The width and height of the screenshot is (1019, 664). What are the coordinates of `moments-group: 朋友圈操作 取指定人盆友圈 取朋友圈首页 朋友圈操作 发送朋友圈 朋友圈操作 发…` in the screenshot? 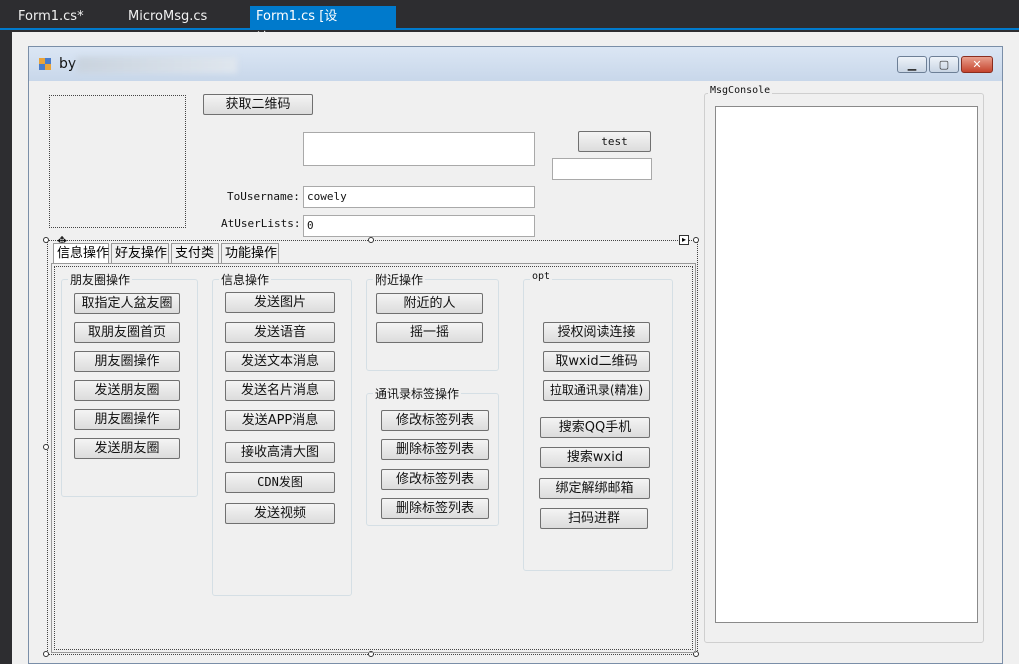 It's located at (129, 384).